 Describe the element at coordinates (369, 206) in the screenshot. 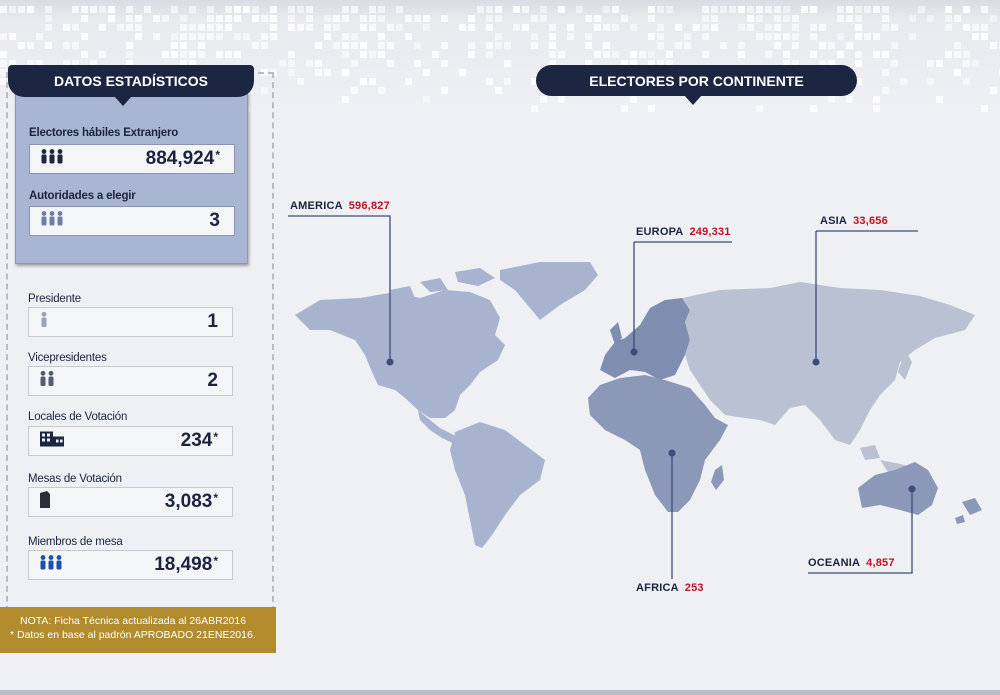

I see `continent-value: 596,827` at that location.